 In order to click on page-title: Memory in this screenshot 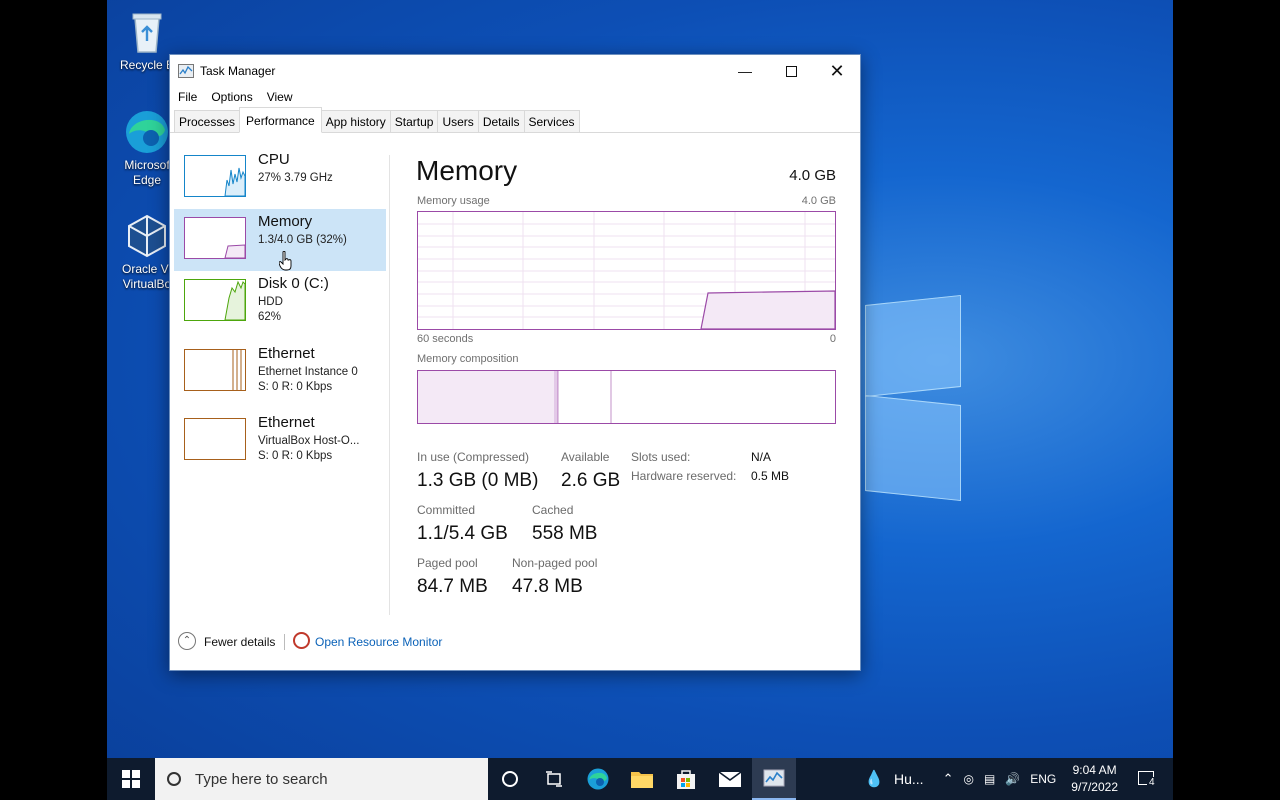, I will do `click(467, 170)`.